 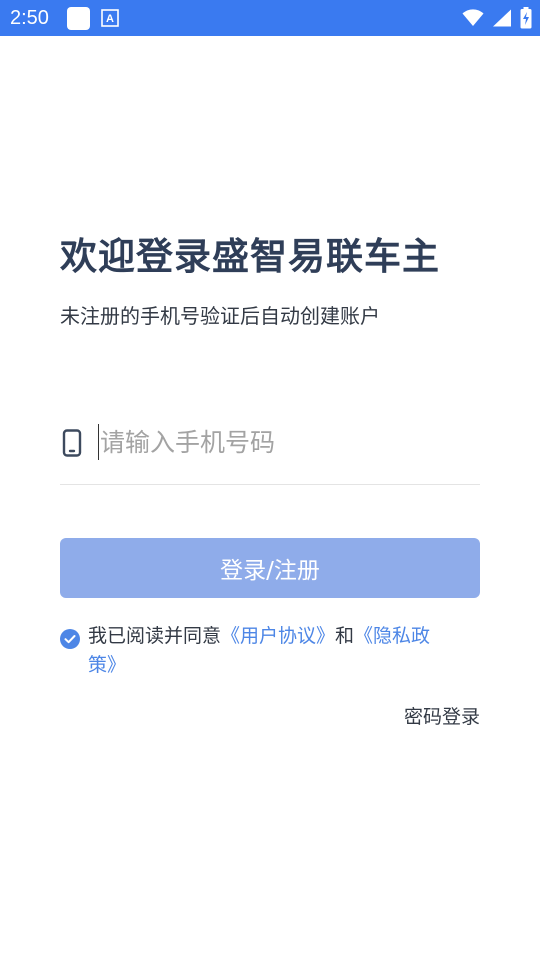 What do you see at coordinates (72, 443) in the screenshot?
I see `mobile-phone-icon` at bounding box center [72, 443].